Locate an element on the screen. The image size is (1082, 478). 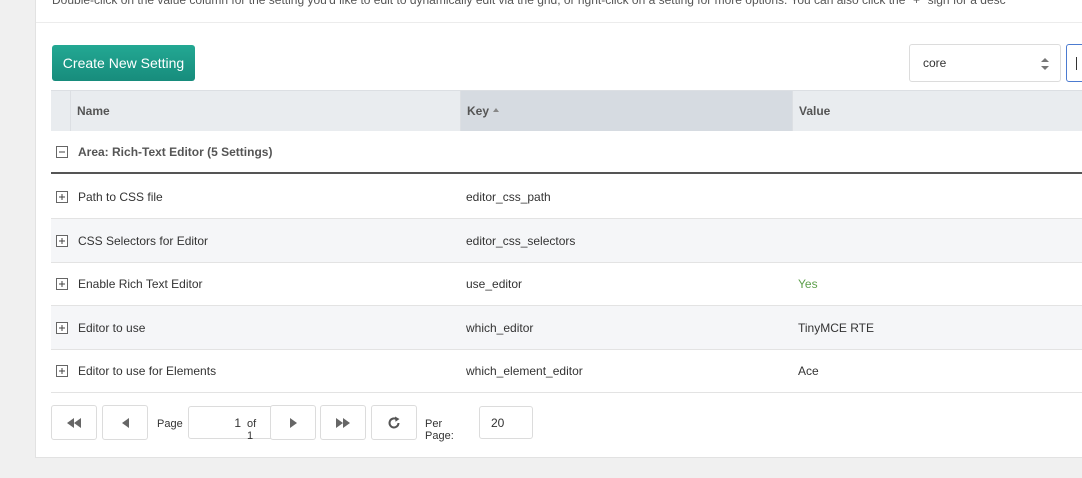
setting-name: Editor to use is located at coordinates (112, 328).